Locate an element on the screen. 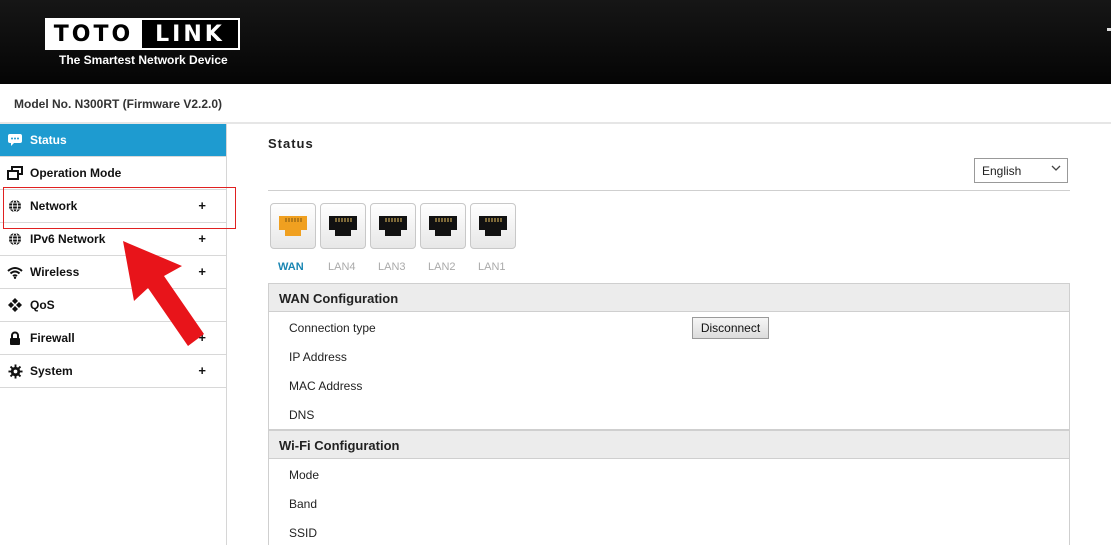  chat-icon is located at coordinates (15, 140).